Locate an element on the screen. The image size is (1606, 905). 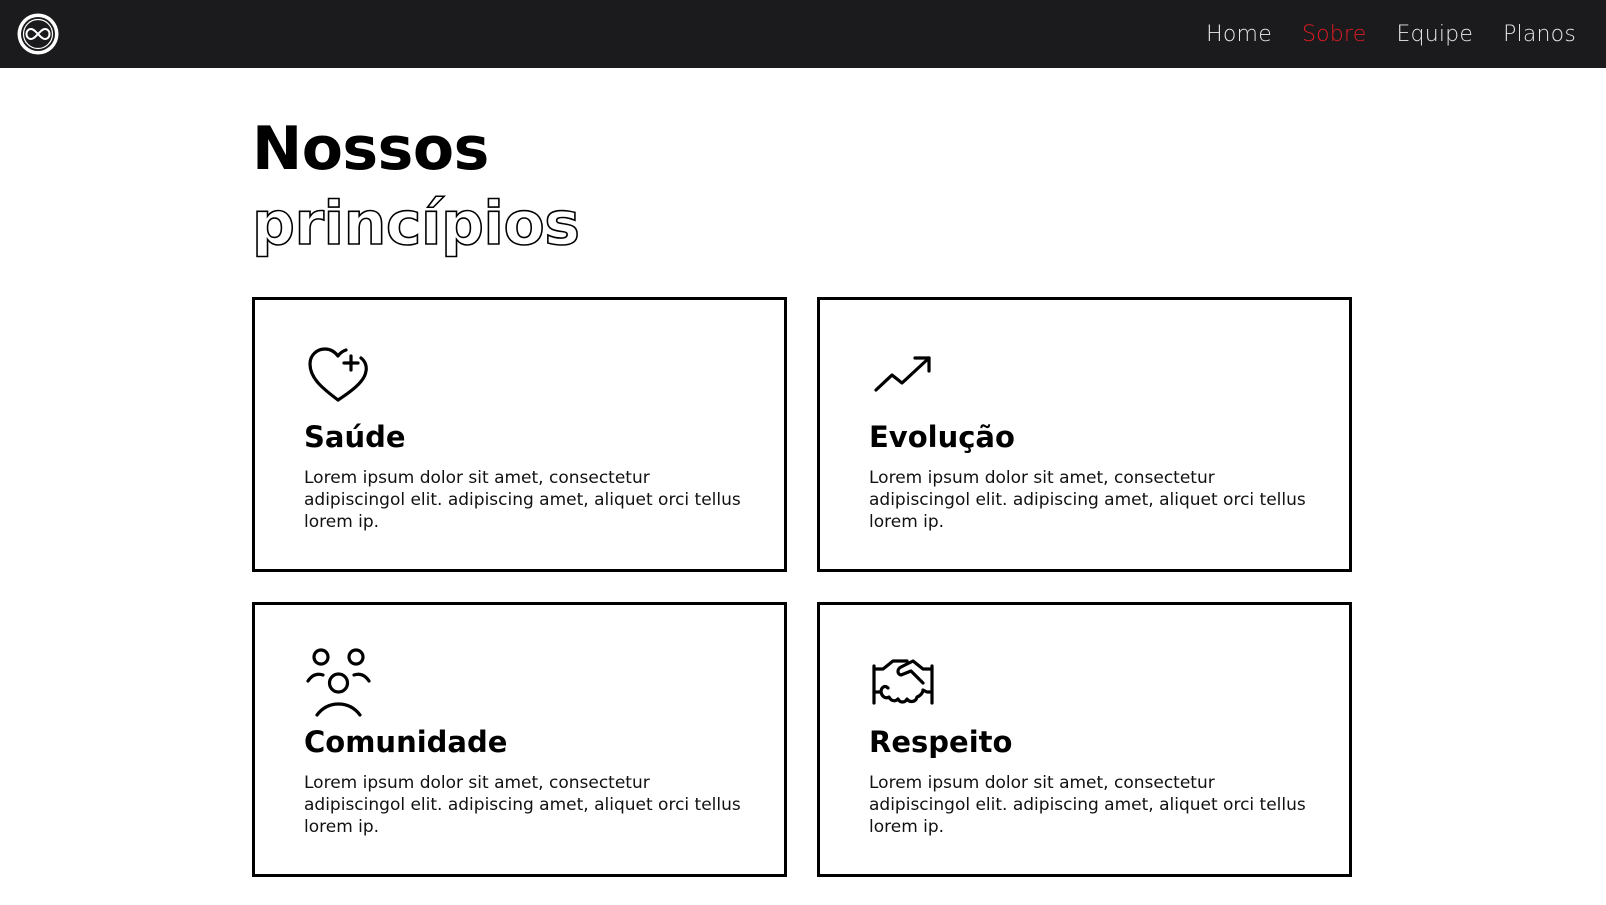
handshake-icon is located at coordinates (903, 681).